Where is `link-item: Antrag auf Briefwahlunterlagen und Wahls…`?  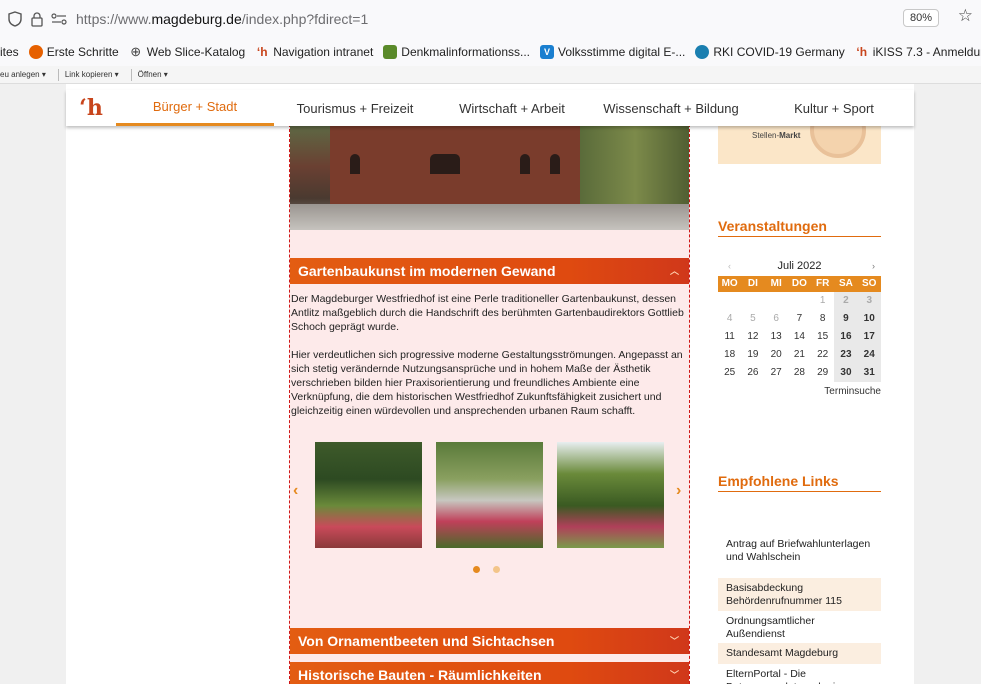
link-item: Antrag auf Briefwahlunterlagen und Wahls… is located at coordinates (799, 556).